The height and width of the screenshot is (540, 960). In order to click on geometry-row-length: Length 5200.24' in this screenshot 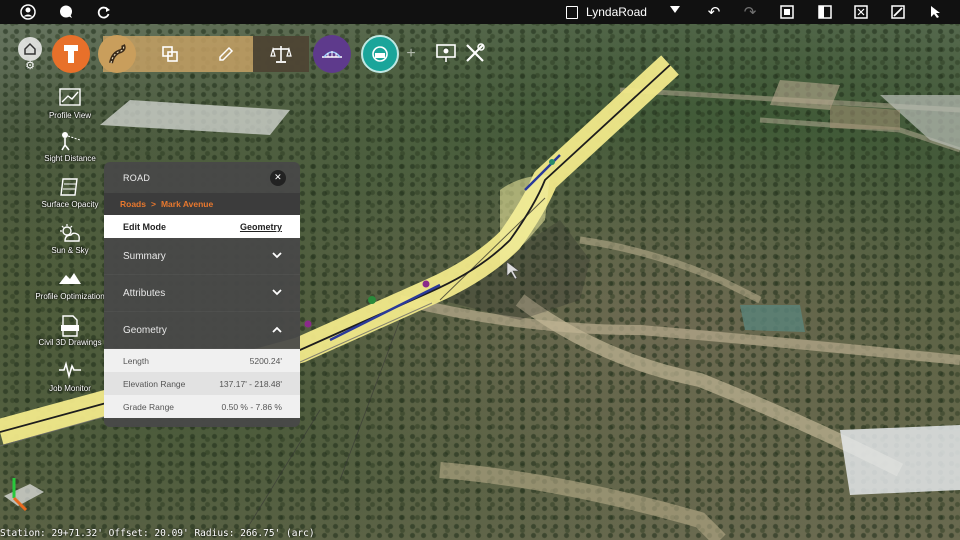, I will do `click(202, 360)`.